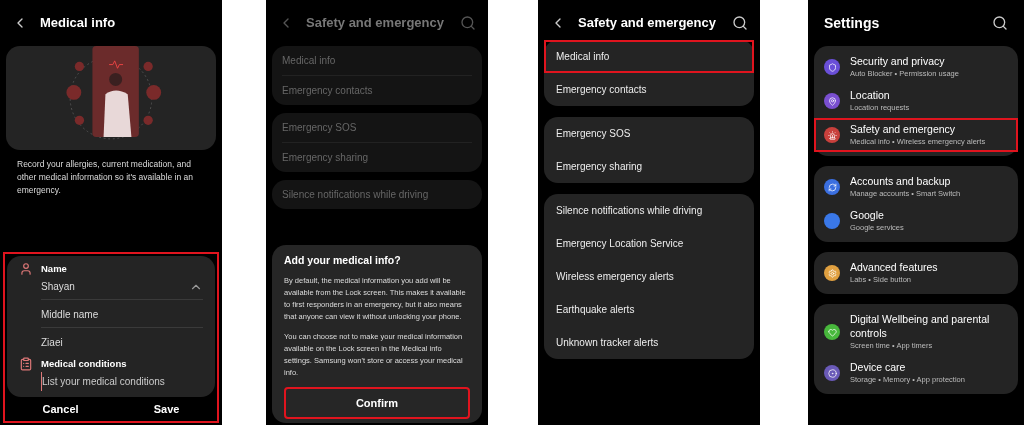 This screenshot has height=425, width=1024. I want to click on item-title: Digital Wellbeing and parental controls, so click(920, 326).